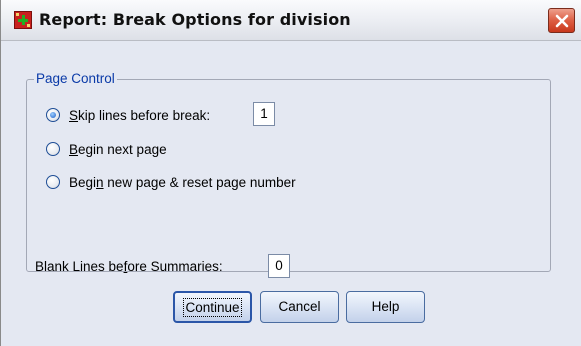  I want to click on radio-button-selected, so click(53, 115).